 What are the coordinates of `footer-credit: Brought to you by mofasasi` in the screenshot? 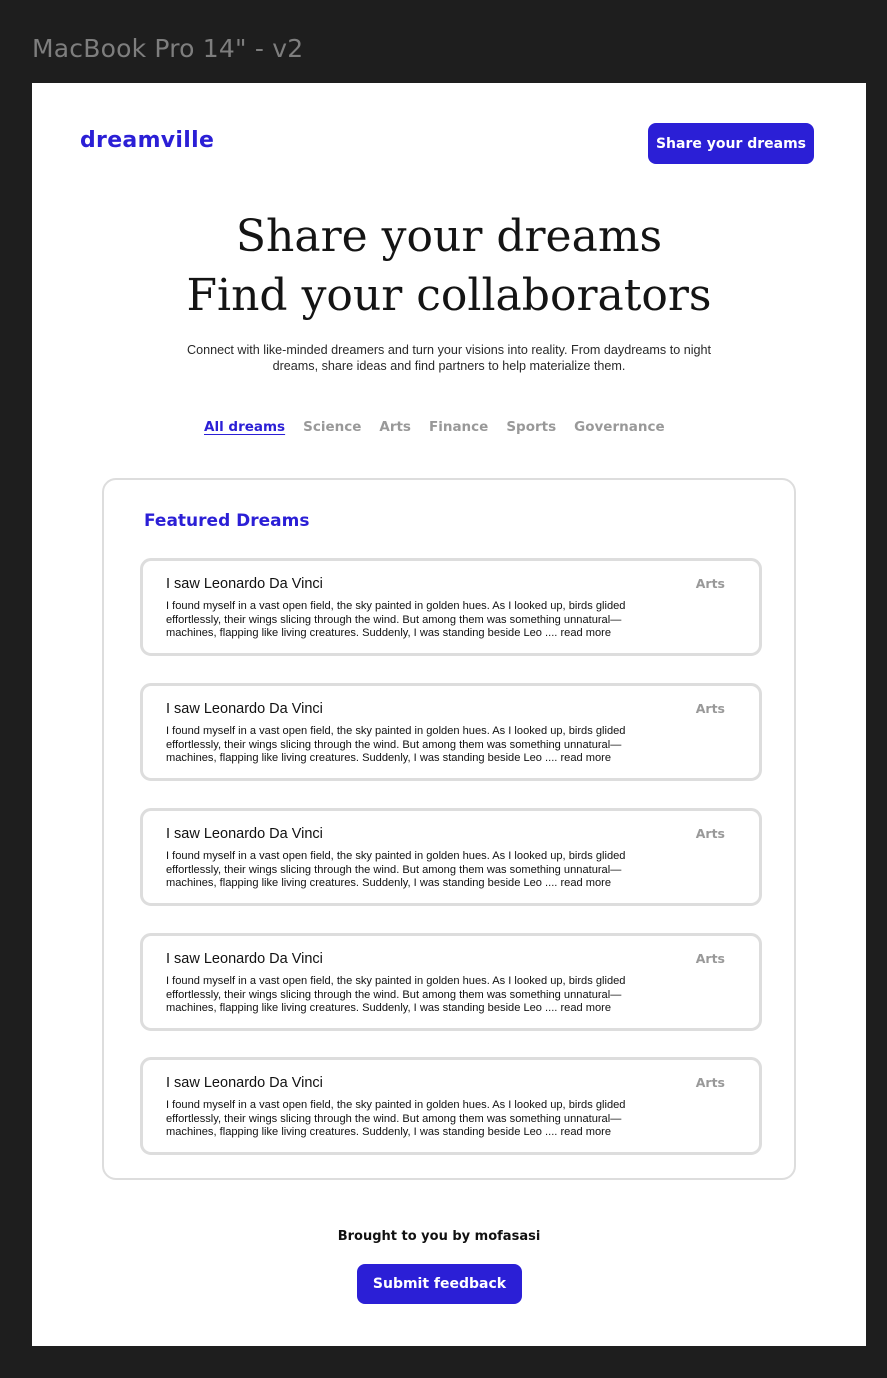 It's located at (439, 1236).